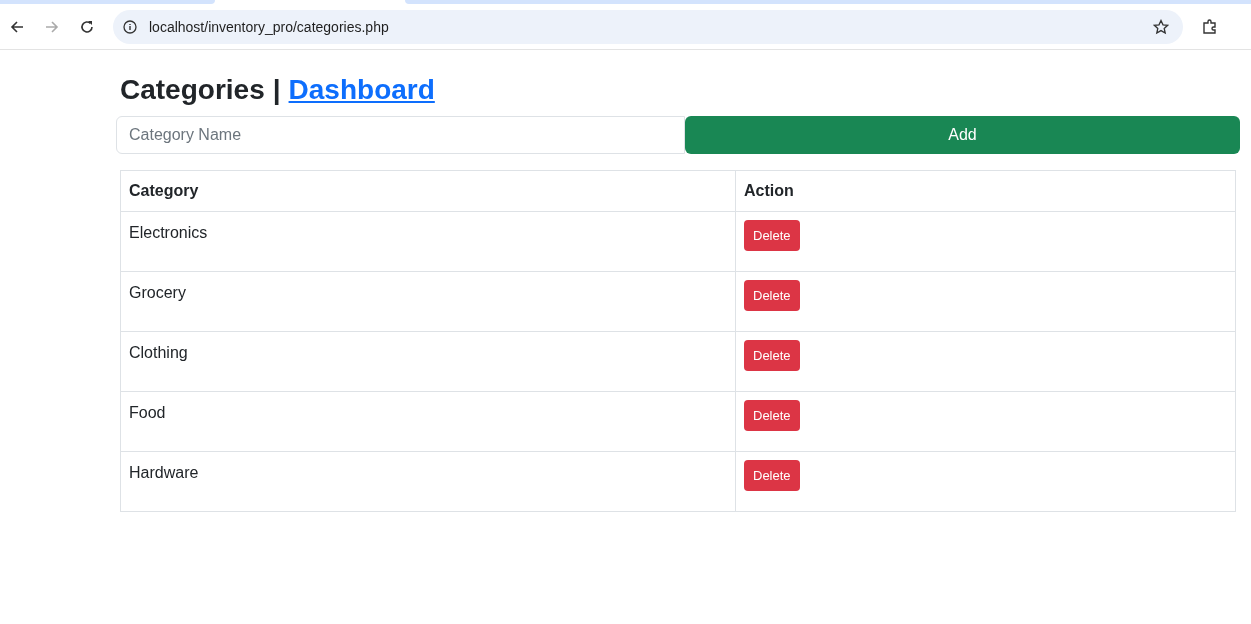 The image size is (1251, 624). Describe the element at coordinates (428, 301) in the screenshot. I see `table-cell: Grocery` at that location.